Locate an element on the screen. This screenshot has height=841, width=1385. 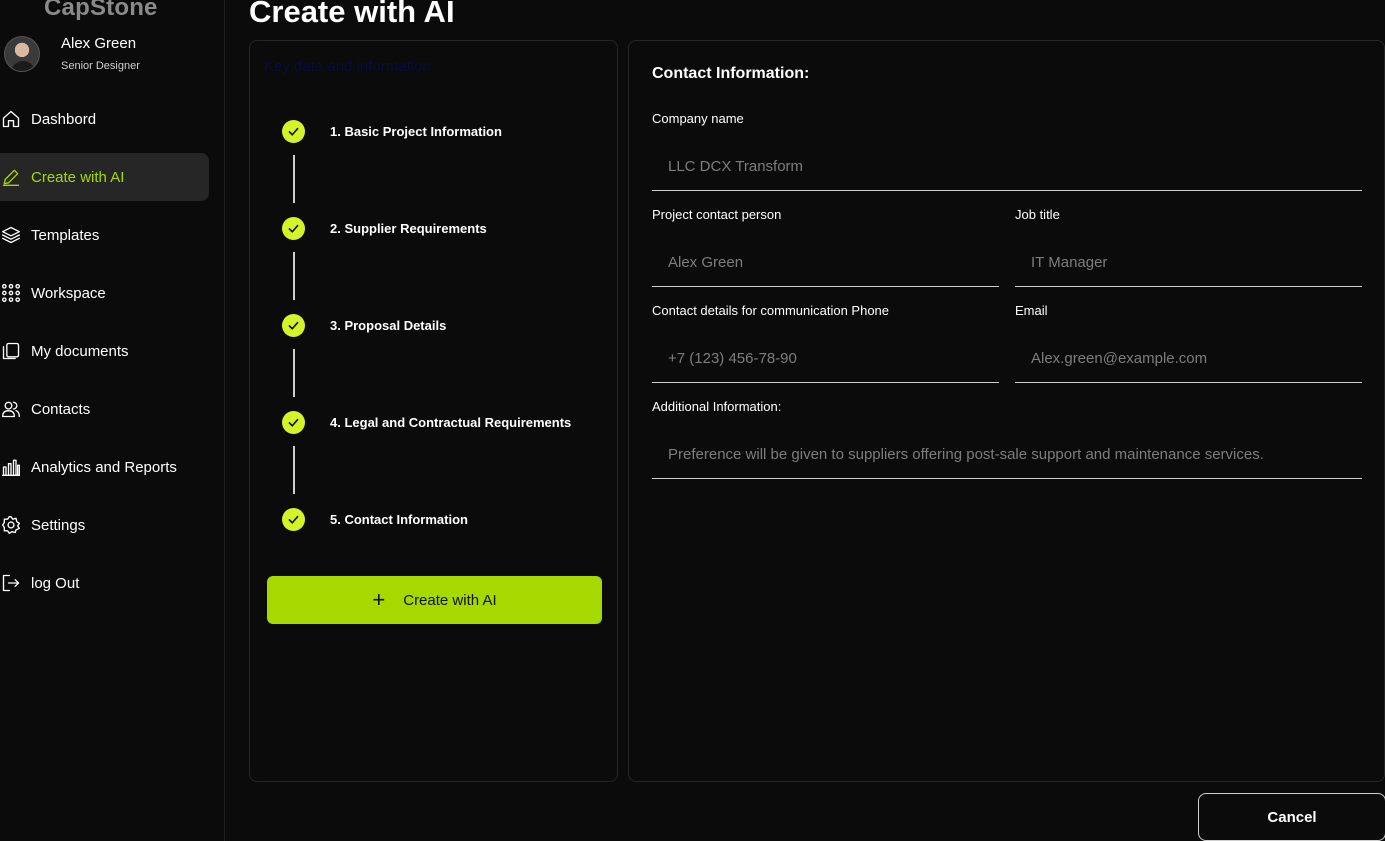
create-with-ai-button: + Create with AI is located at coordinates (434, 600).